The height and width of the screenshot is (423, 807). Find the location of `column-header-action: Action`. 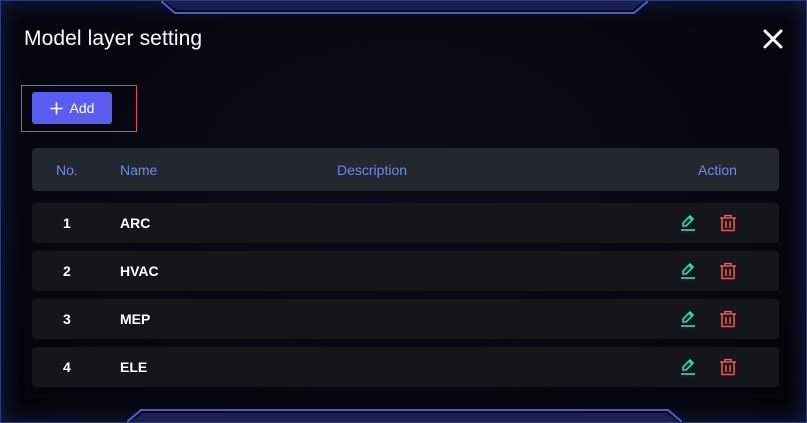

column-header-action: Action is located at coordinates (717, 170).